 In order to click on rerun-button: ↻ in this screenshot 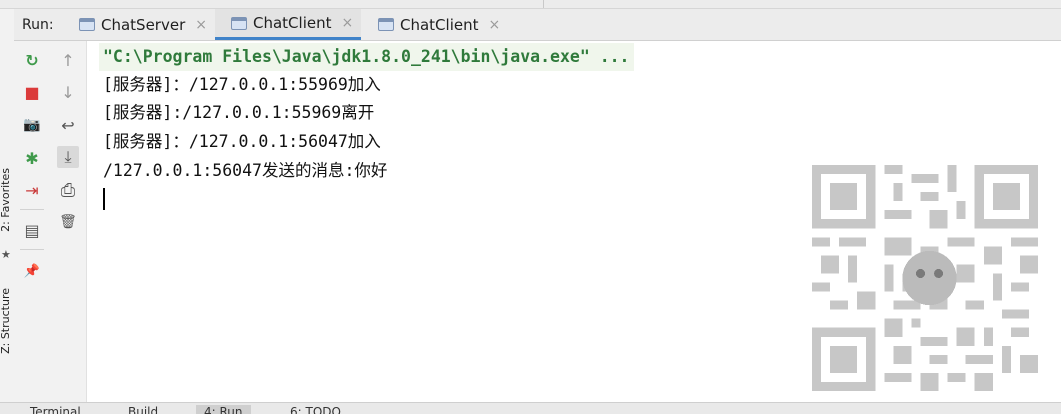, I will do `click(32, 60)`.